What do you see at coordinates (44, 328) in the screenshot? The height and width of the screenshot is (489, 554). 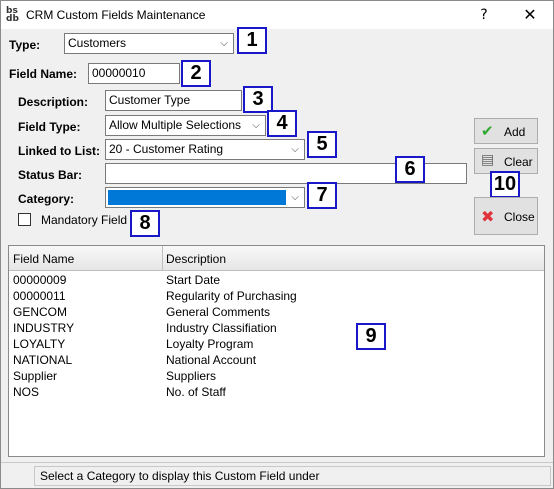 I see `field-name-cell: INDUSTRY` at bounding box center [44, 328].